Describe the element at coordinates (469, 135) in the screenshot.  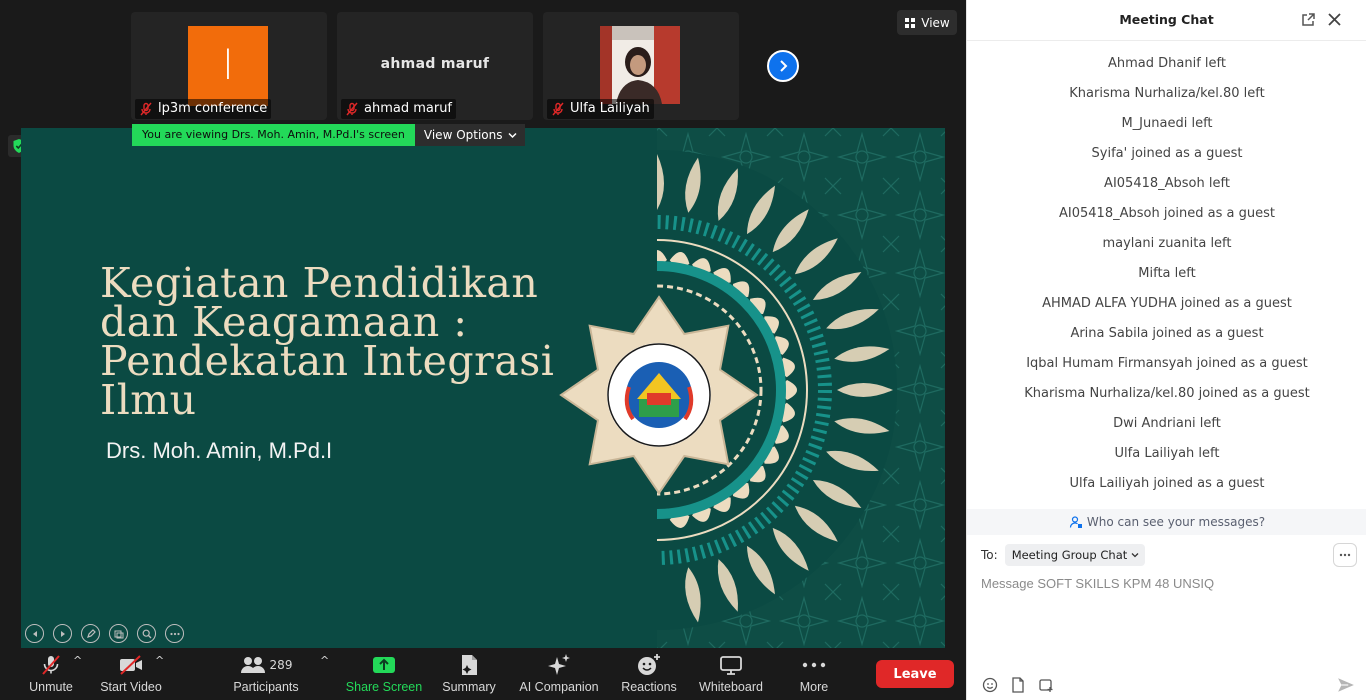
I see `view-options-button: View Options` at that location.